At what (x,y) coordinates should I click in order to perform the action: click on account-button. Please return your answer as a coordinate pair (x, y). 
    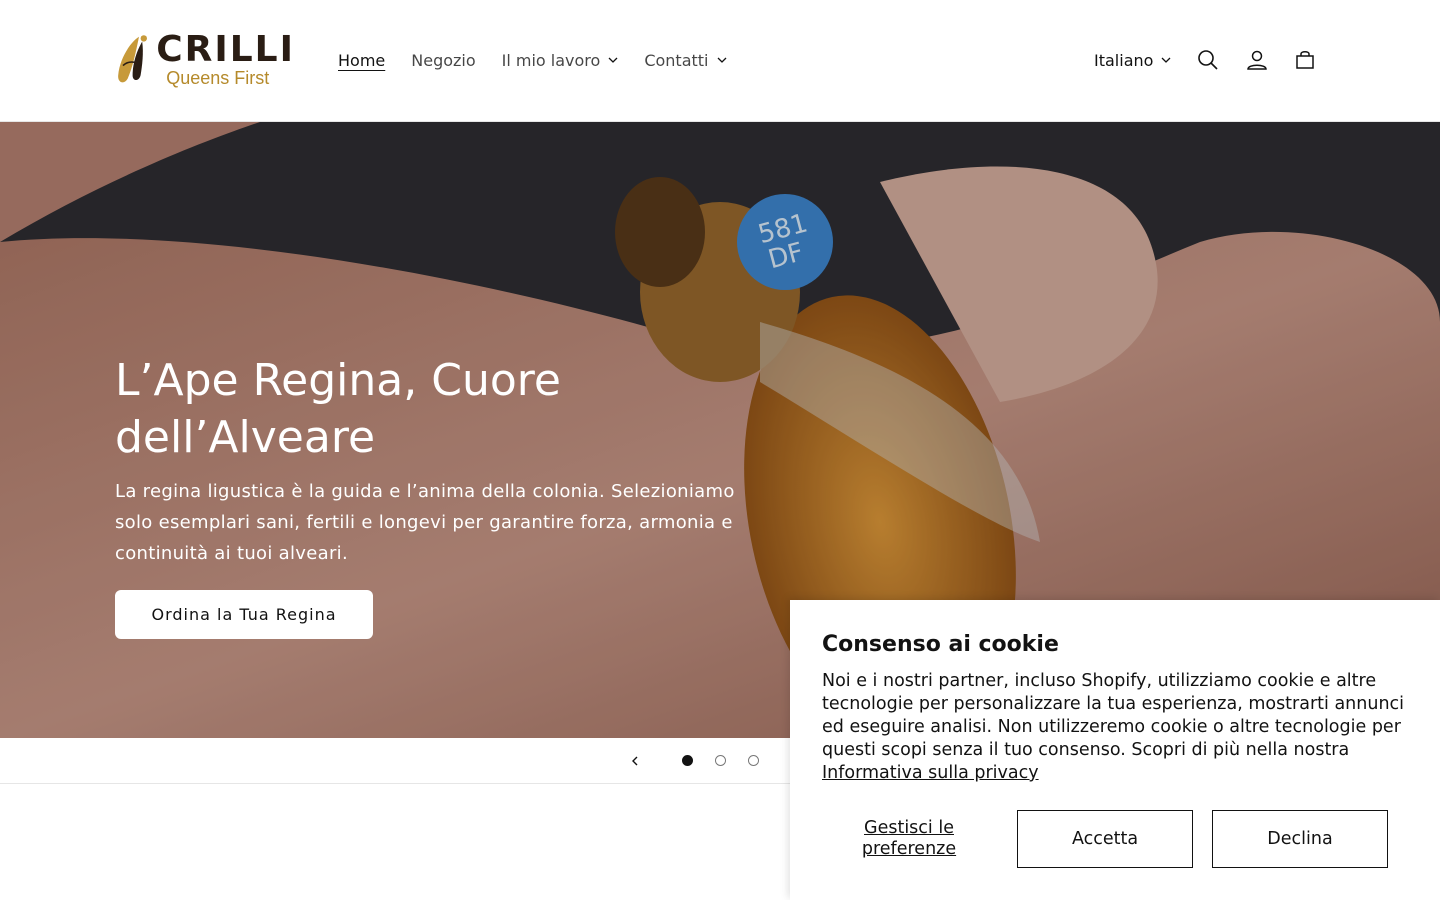
    Looking at the image, I should click on (1257, 60).